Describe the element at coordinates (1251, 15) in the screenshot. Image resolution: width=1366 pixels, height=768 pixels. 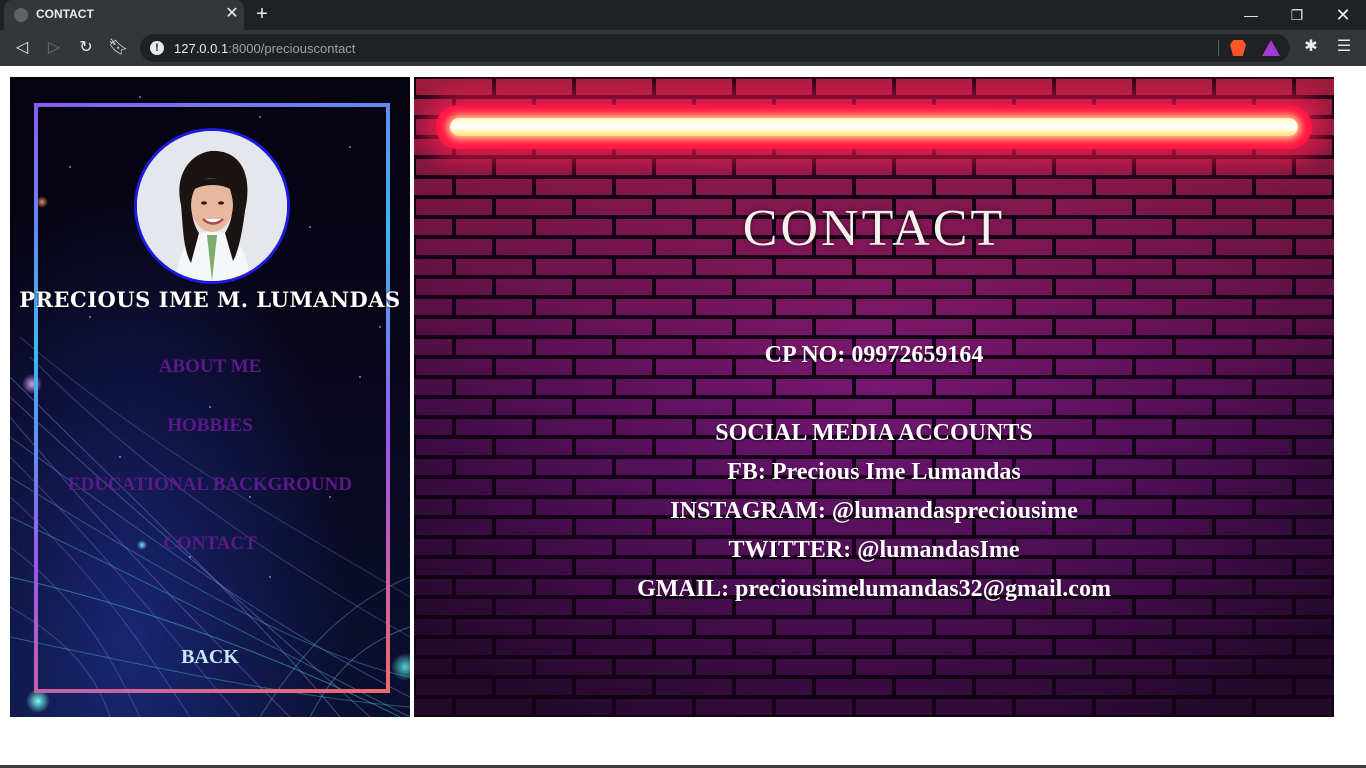
I see `minimize-icon: —` at that location.